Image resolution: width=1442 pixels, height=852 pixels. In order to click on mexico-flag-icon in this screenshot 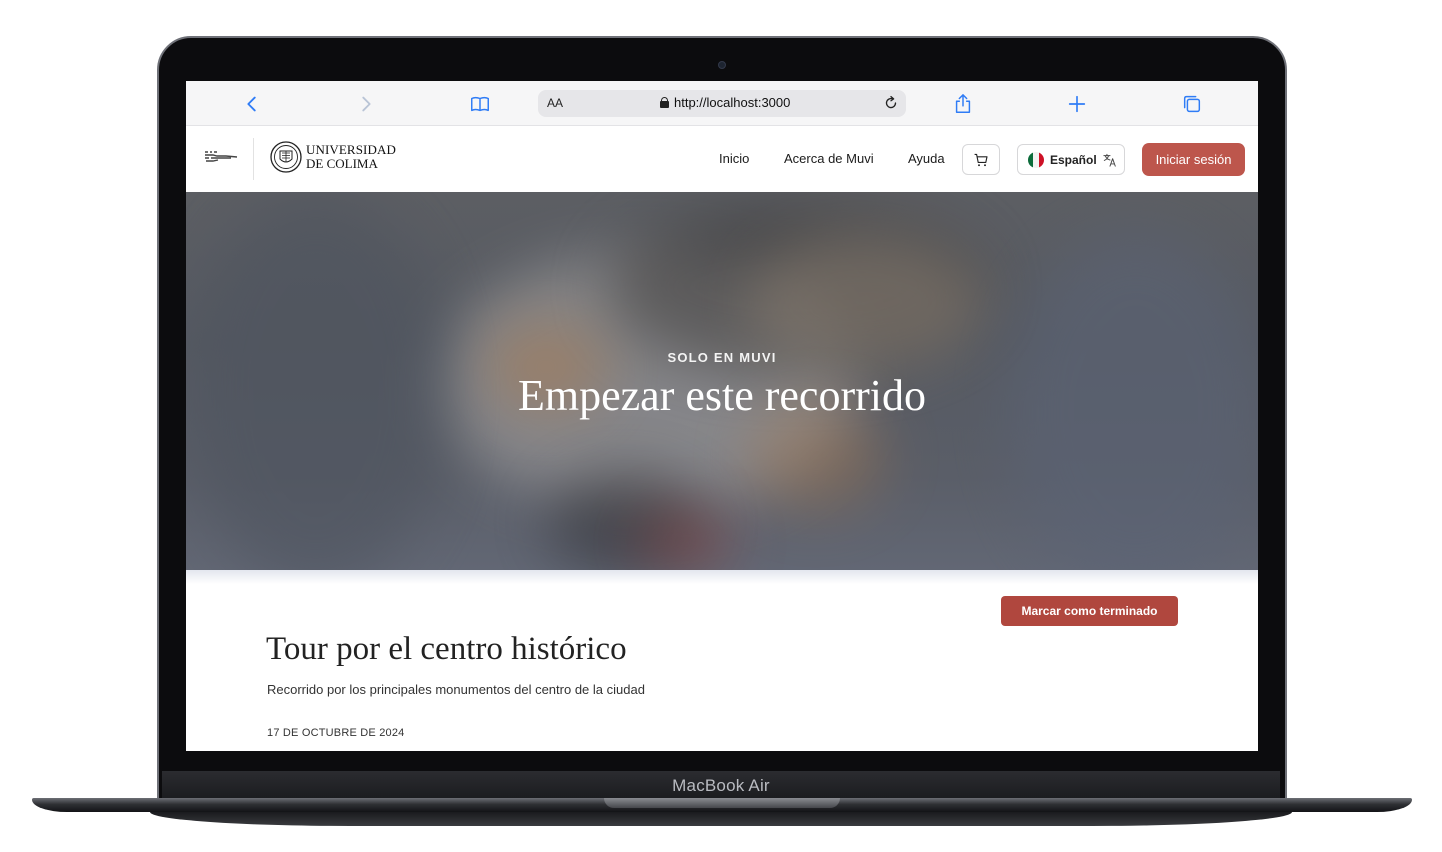, I will do `click(1036, 159)`.